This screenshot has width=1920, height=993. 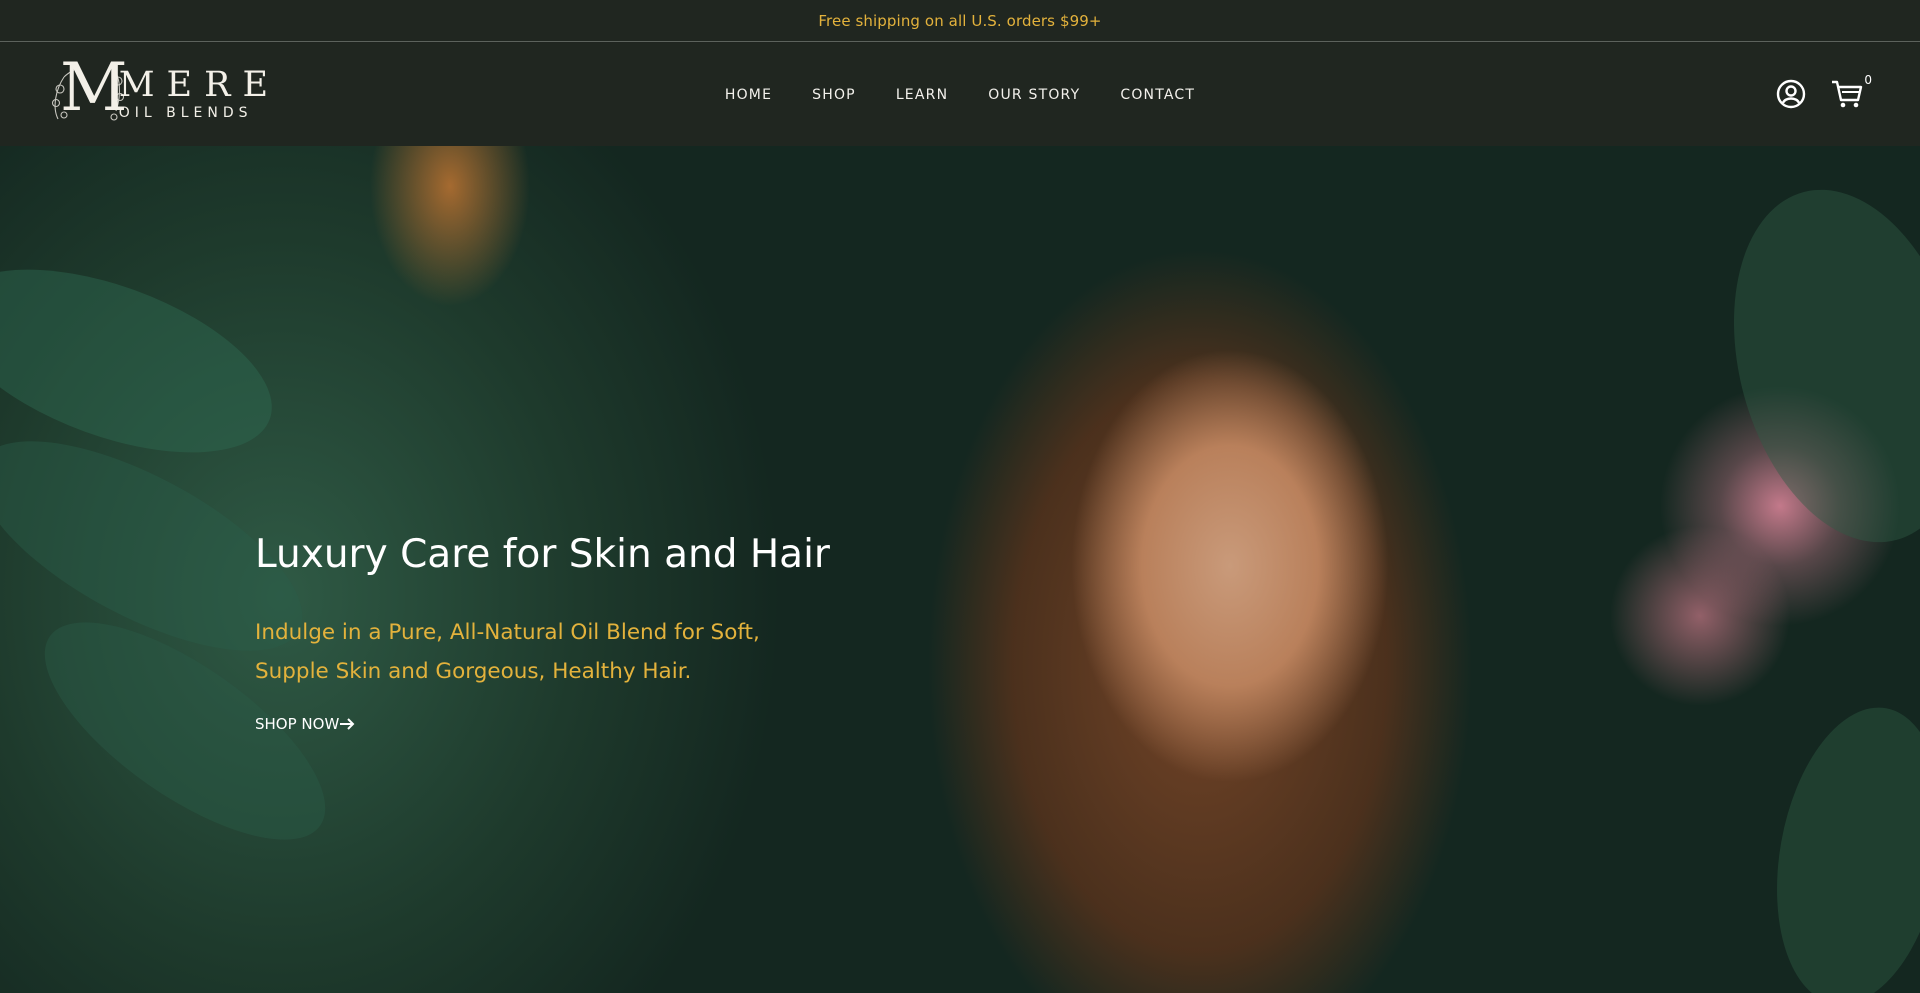 What do you see at coordinates (542, 554) in the screenshot?
I see `hero-title: Luxury Care for Skin and Hair` at bounding box center [542, 554].